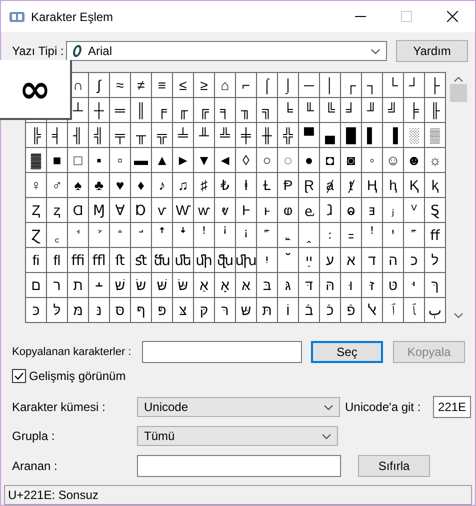 The width and height of the screenshot is (476, 506). What do you see at coordinates (204, 210) in the screenshot?
I see `character-cell: ⱳ` at bounding box center [204, 210].